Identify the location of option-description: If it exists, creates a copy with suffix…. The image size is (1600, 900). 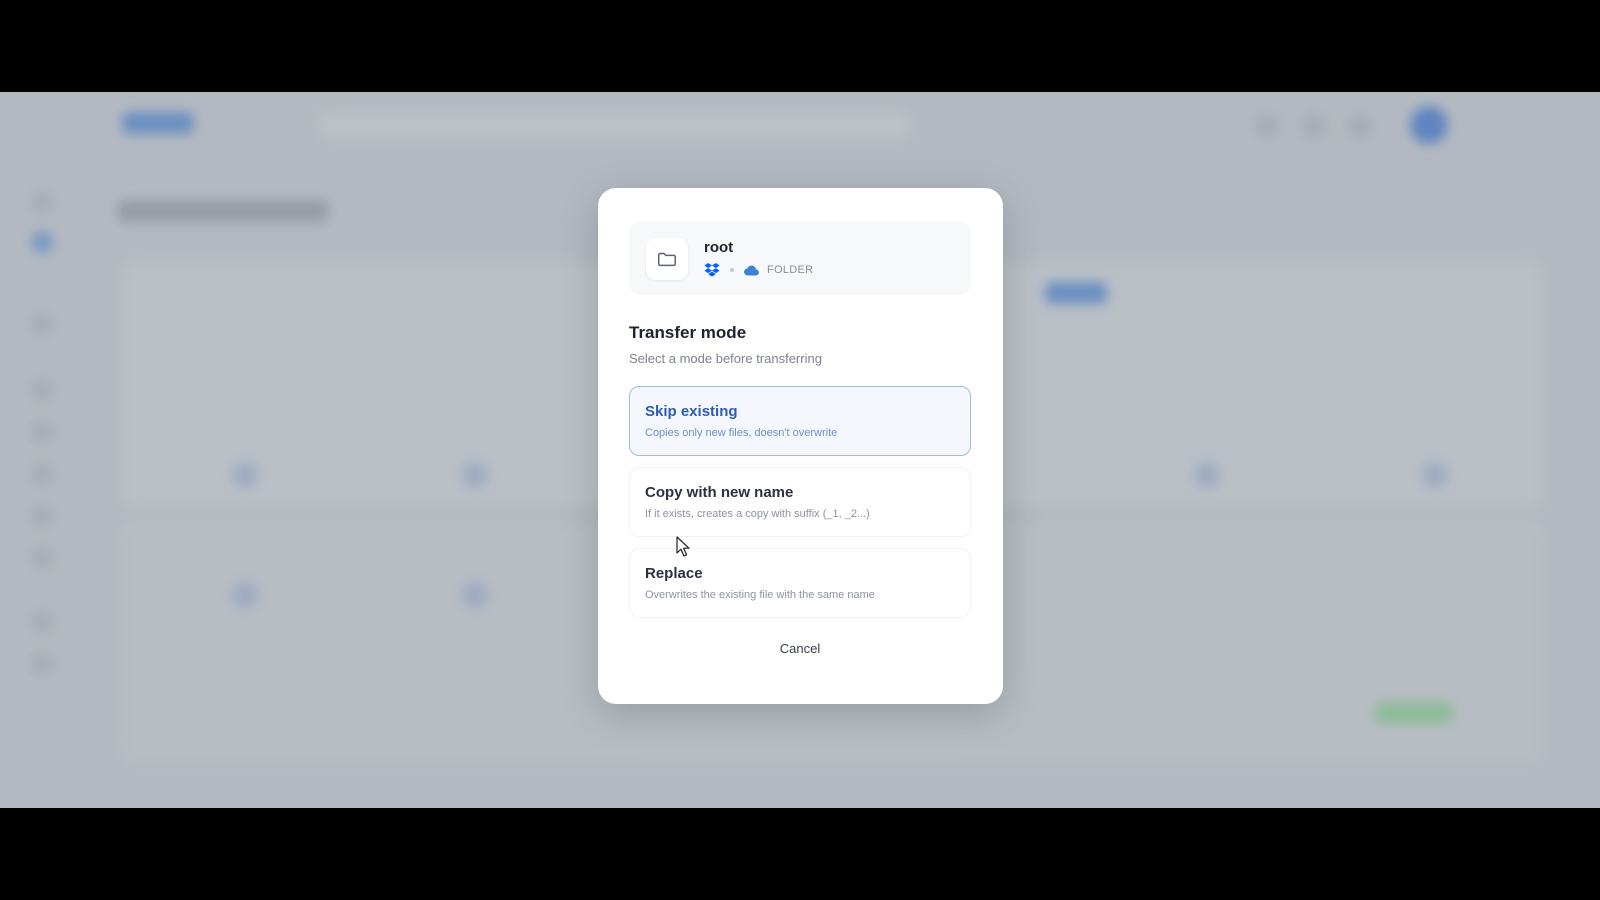
(757, 514).